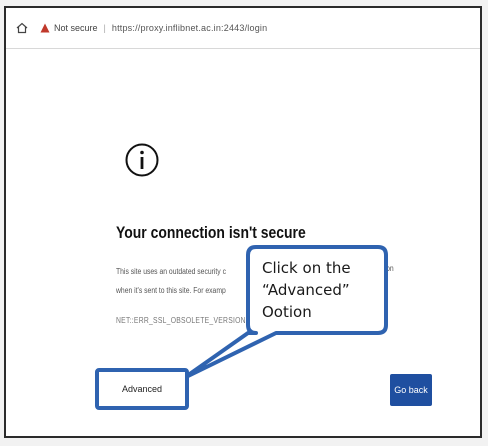 The image size is (488, 446). I want to click on callout-bubble, so click(285, 312).